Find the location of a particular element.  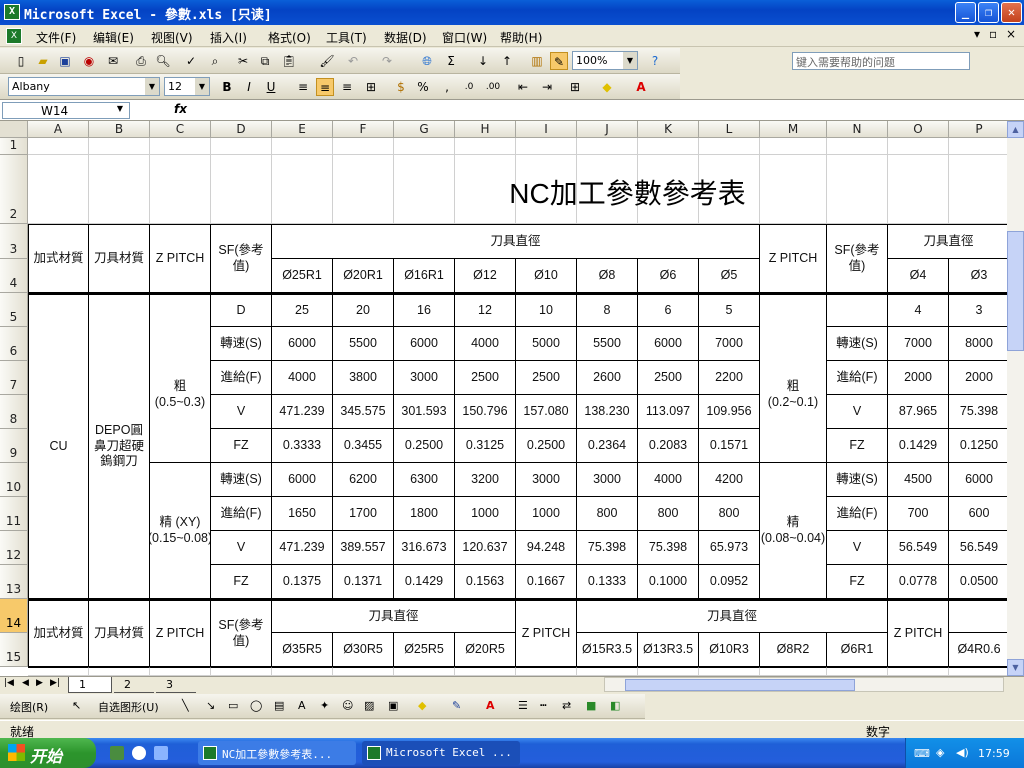

row-header: 14 is located at coordinates (14, 616).